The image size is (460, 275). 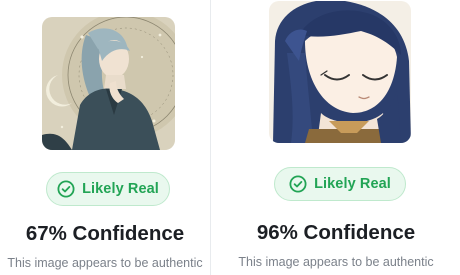 What do you see at coordinates (210, 137) in the screenshot?
I see `card-divider` at bounding box center [210, 137].